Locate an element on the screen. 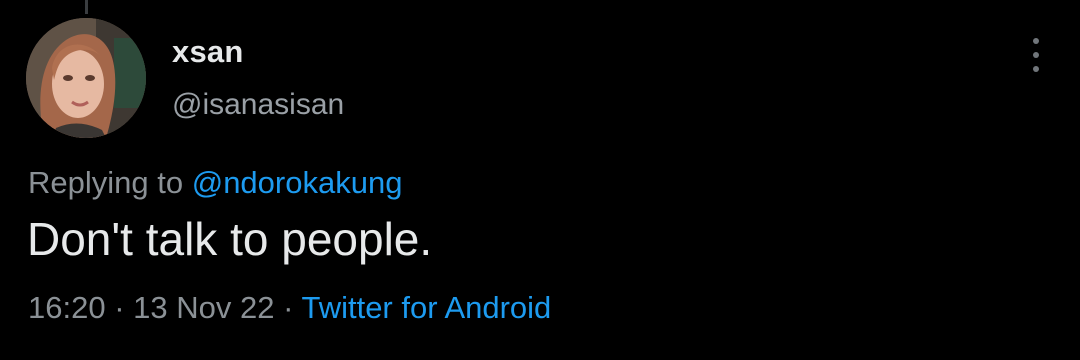 The width and height of the screenshot is (1080, 360). user-handle: @isanasisan is located at coordinates (258, 105).